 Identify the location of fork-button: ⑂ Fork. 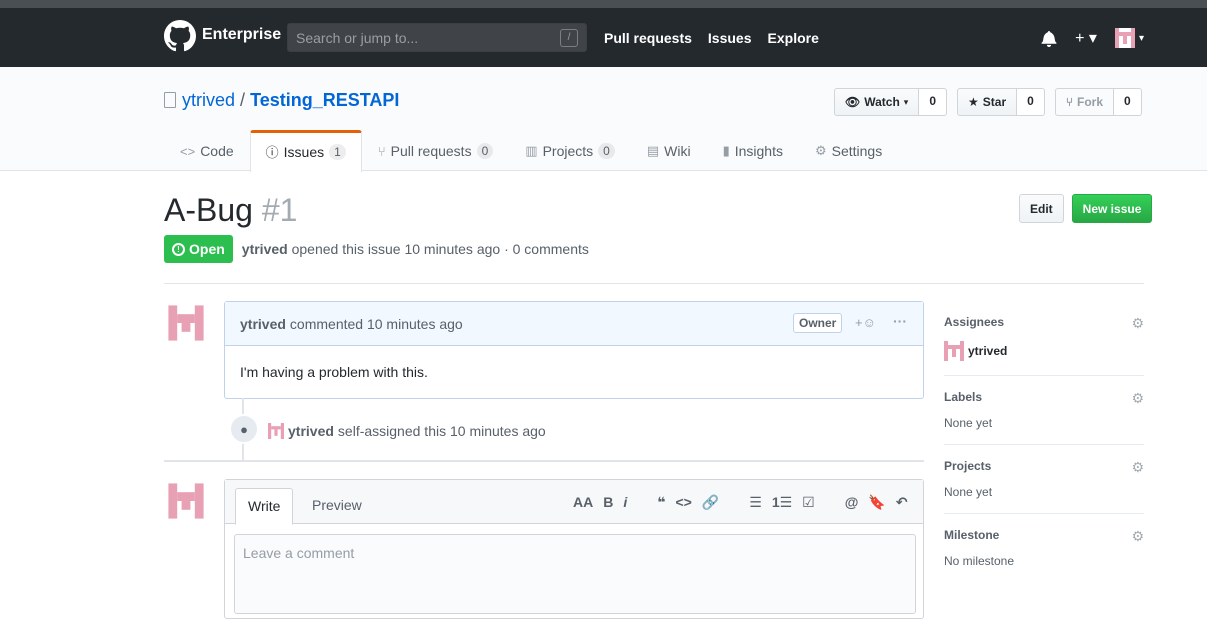
(1084, 102).